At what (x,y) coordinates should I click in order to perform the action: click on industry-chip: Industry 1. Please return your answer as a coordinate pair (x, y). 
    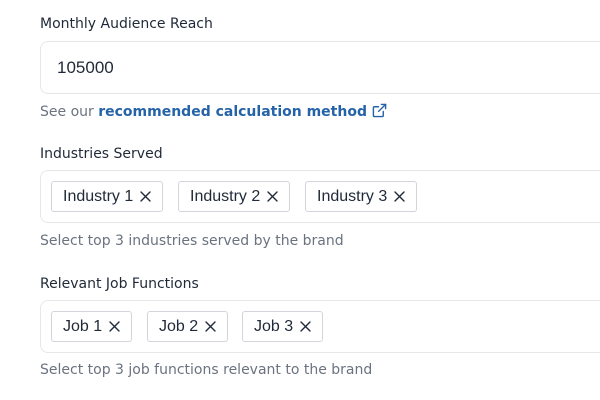
    Looking at the image, I should click on (107, 196).